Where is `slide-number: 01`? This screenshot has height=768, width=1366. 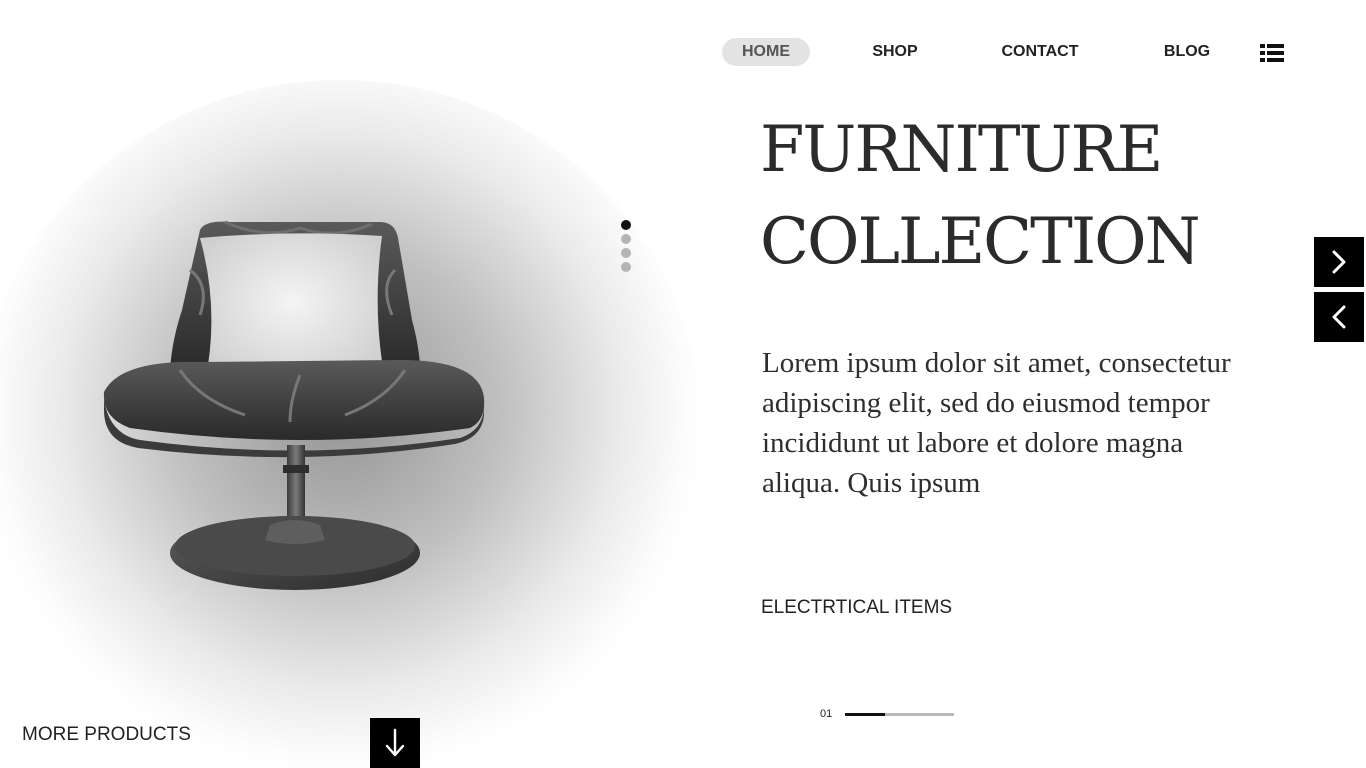
slide-number: 01 is located at coordinates (826, 714).